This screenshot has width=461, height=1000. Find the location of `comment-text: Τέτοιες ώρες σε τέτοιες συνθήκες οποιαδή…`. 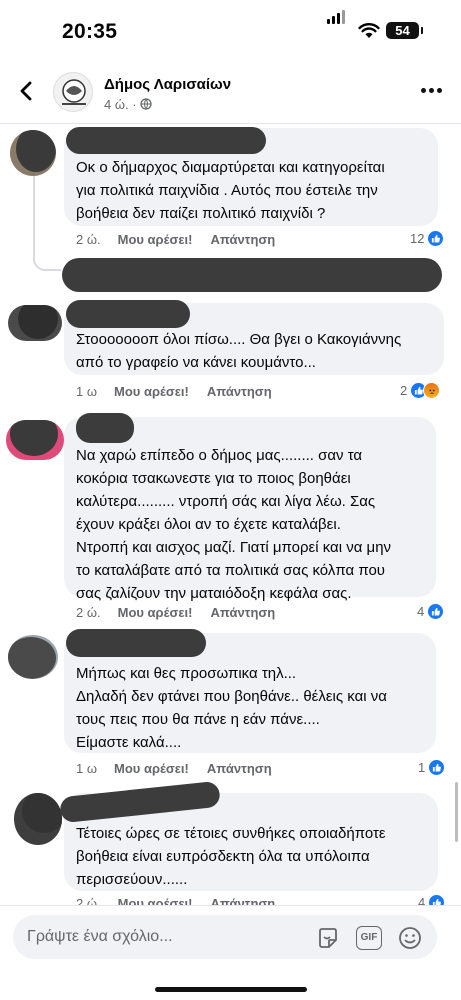

comment-text: Τέτοιες ώρες σε τέτοιες συνθήκες οποιαδή… is located at coordinates (231, 856).